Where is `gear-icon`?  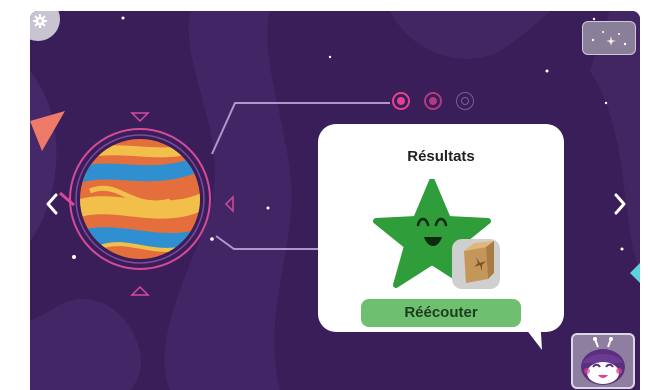 gear-icon is located at coordinates (40, 21).